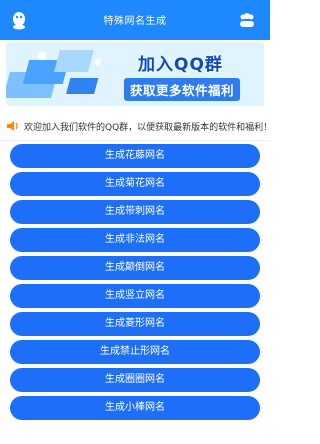  What do you see at coordinates (180, 65) in the screenshot?
I see `banner-headline: 加入QQ群` at bounding box center [180, 65].